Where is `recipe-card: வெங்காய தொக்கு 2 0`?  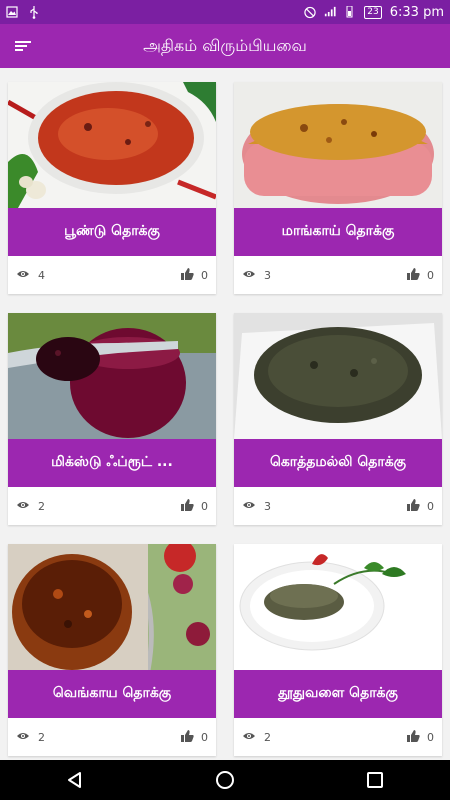 recipe-card: வெங்காய தொக்கு 2 0 is located at coordinates (112, 650).